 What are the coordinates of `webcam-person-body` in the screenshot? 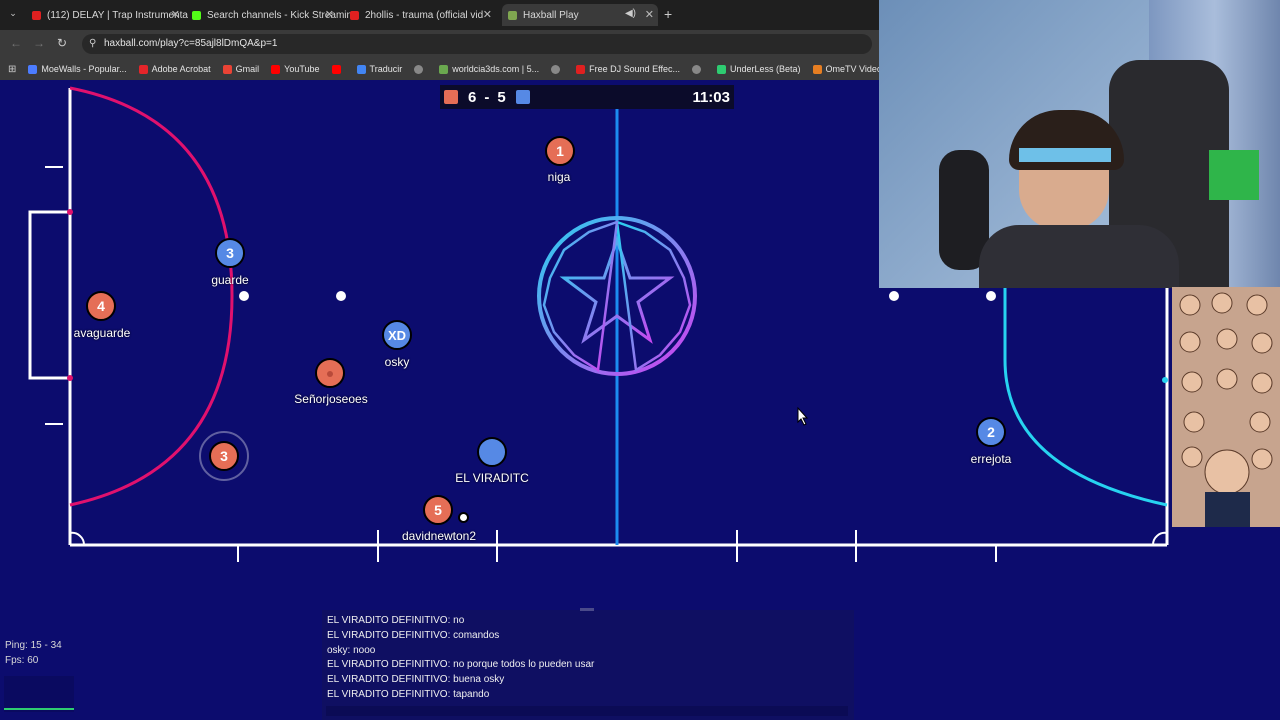 It's located at (1079, 256).